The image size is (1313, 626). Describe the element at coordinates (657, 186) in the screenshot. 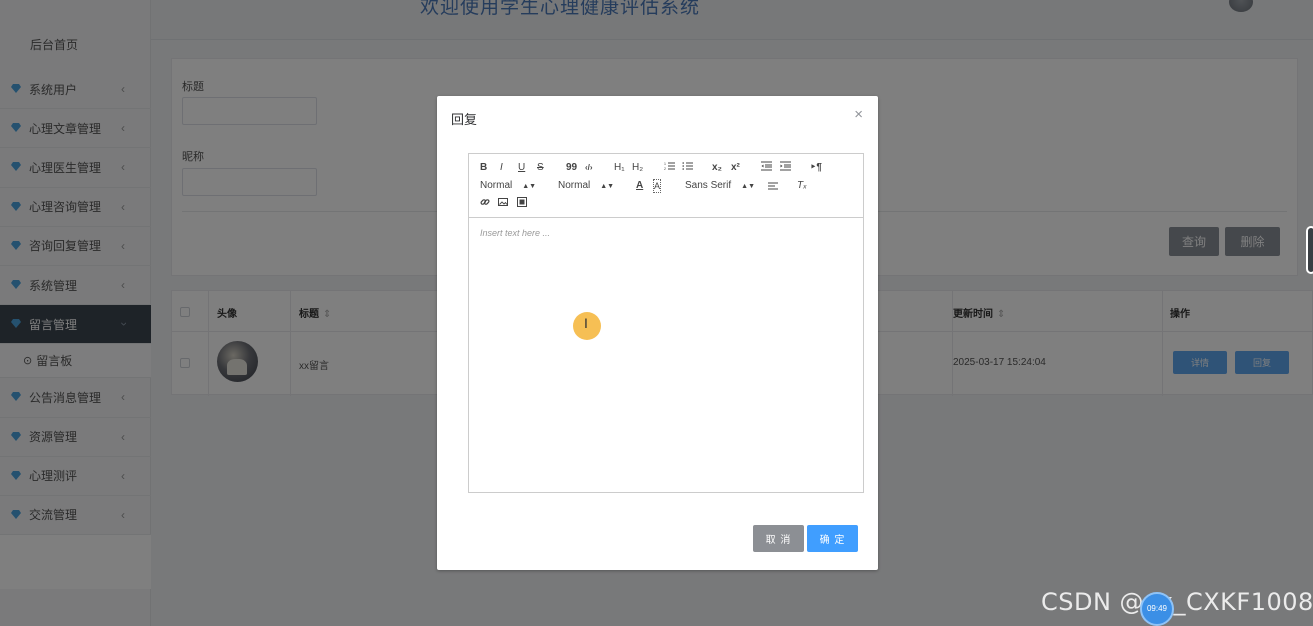

I see `background-color-icon: A` at that location.